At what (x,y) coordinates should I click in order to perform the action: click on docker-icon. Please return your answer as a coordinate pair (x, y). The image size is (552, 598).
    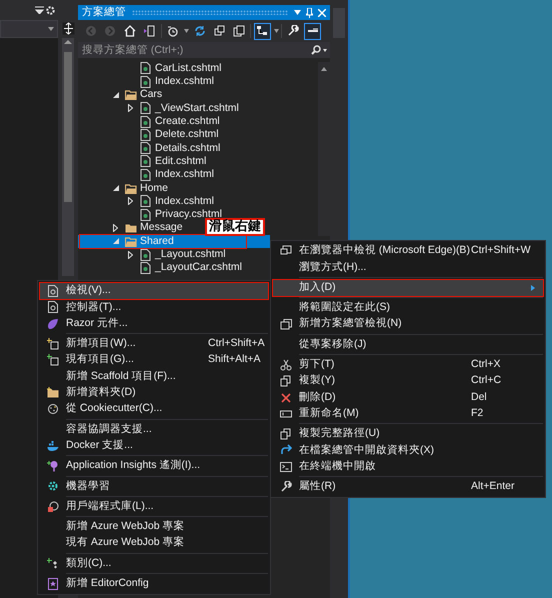
    Looking at the image, I should click on (53, 446).